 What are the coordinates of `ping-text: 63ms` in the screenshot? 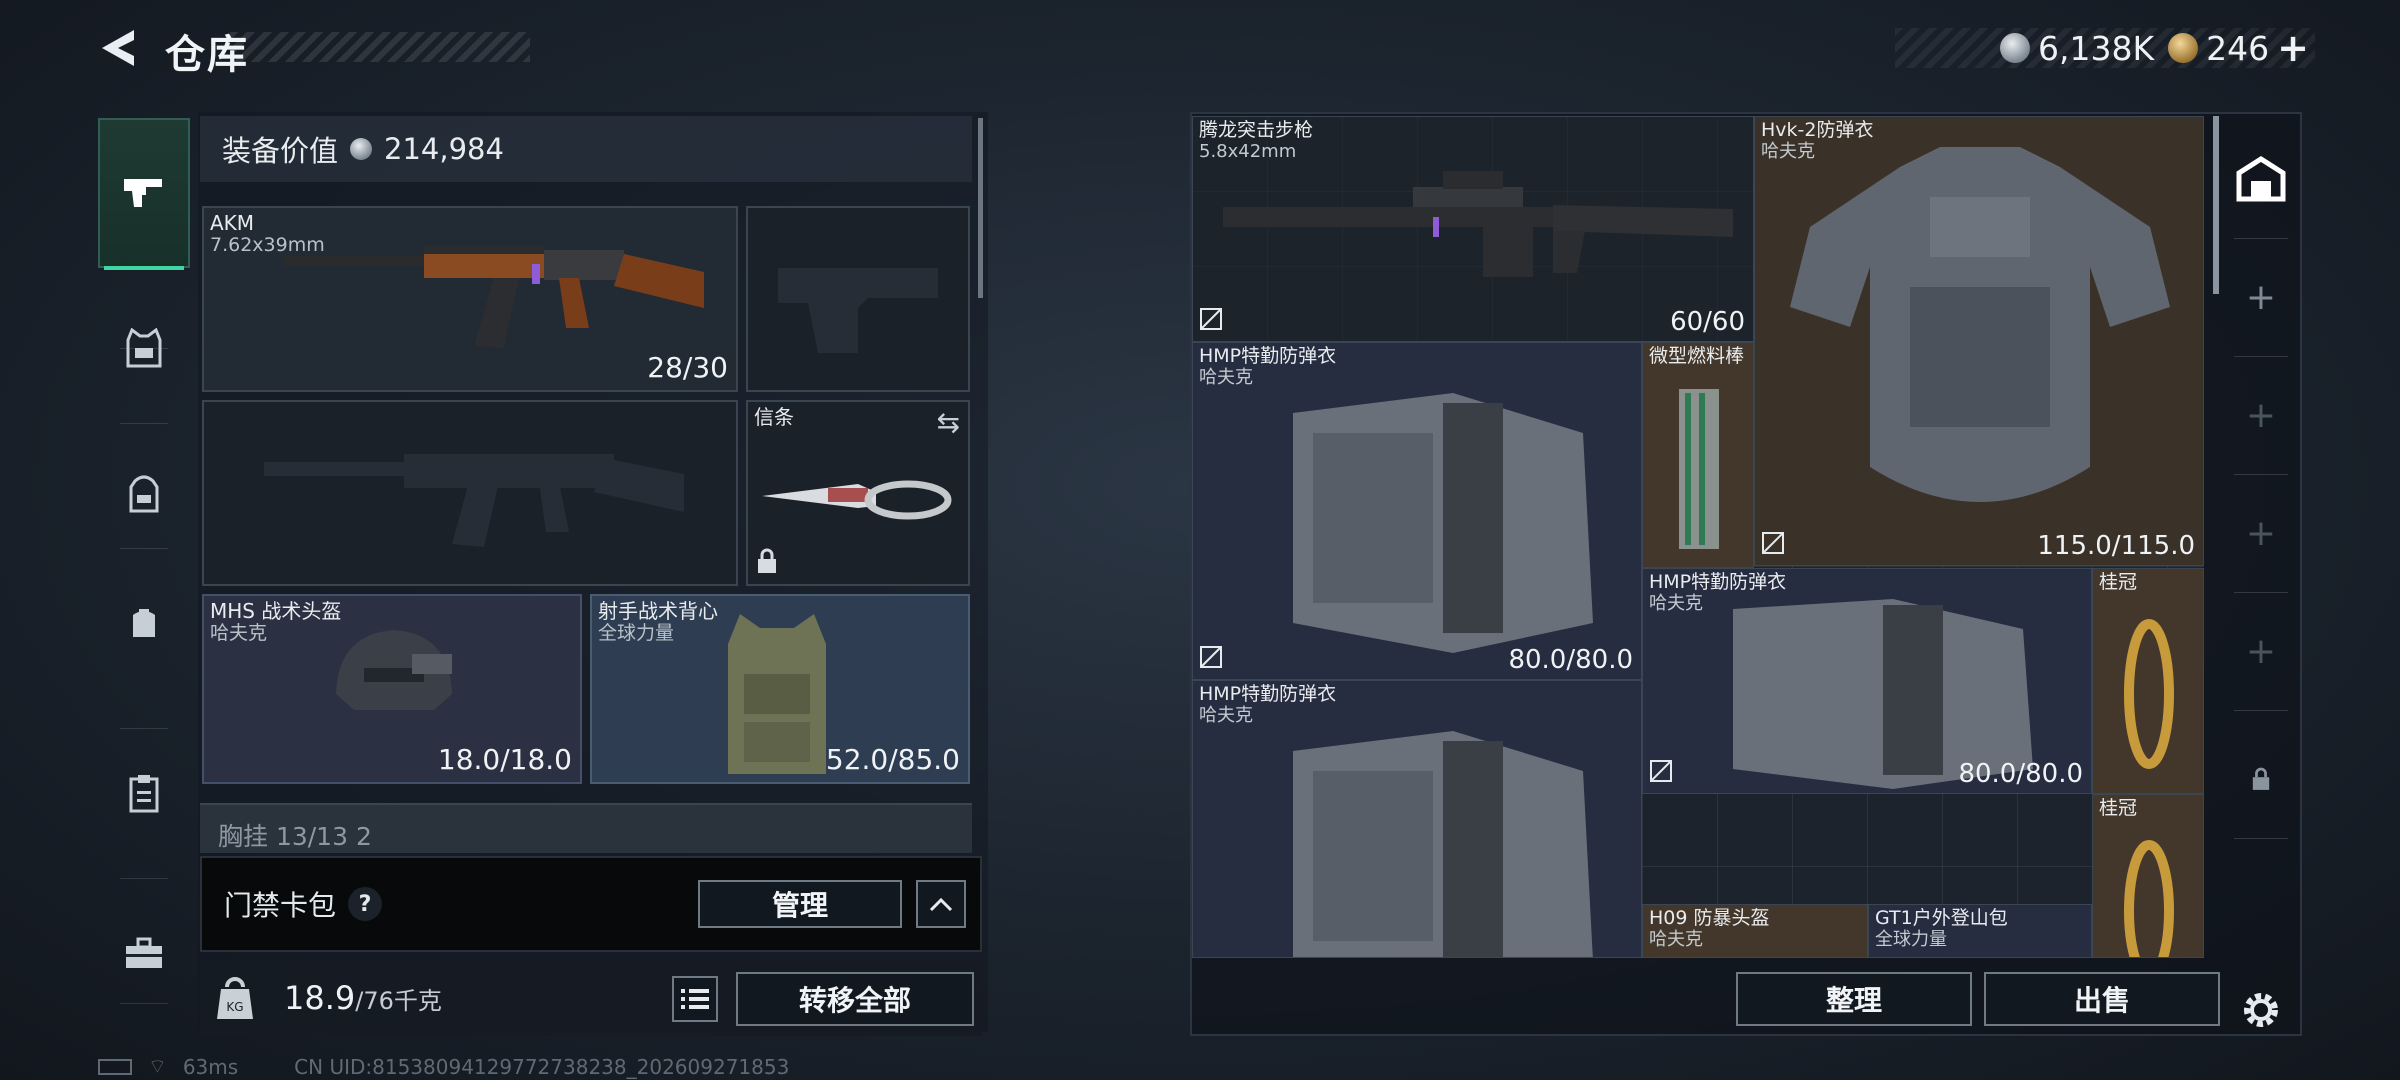 It's located at (210, 1066).